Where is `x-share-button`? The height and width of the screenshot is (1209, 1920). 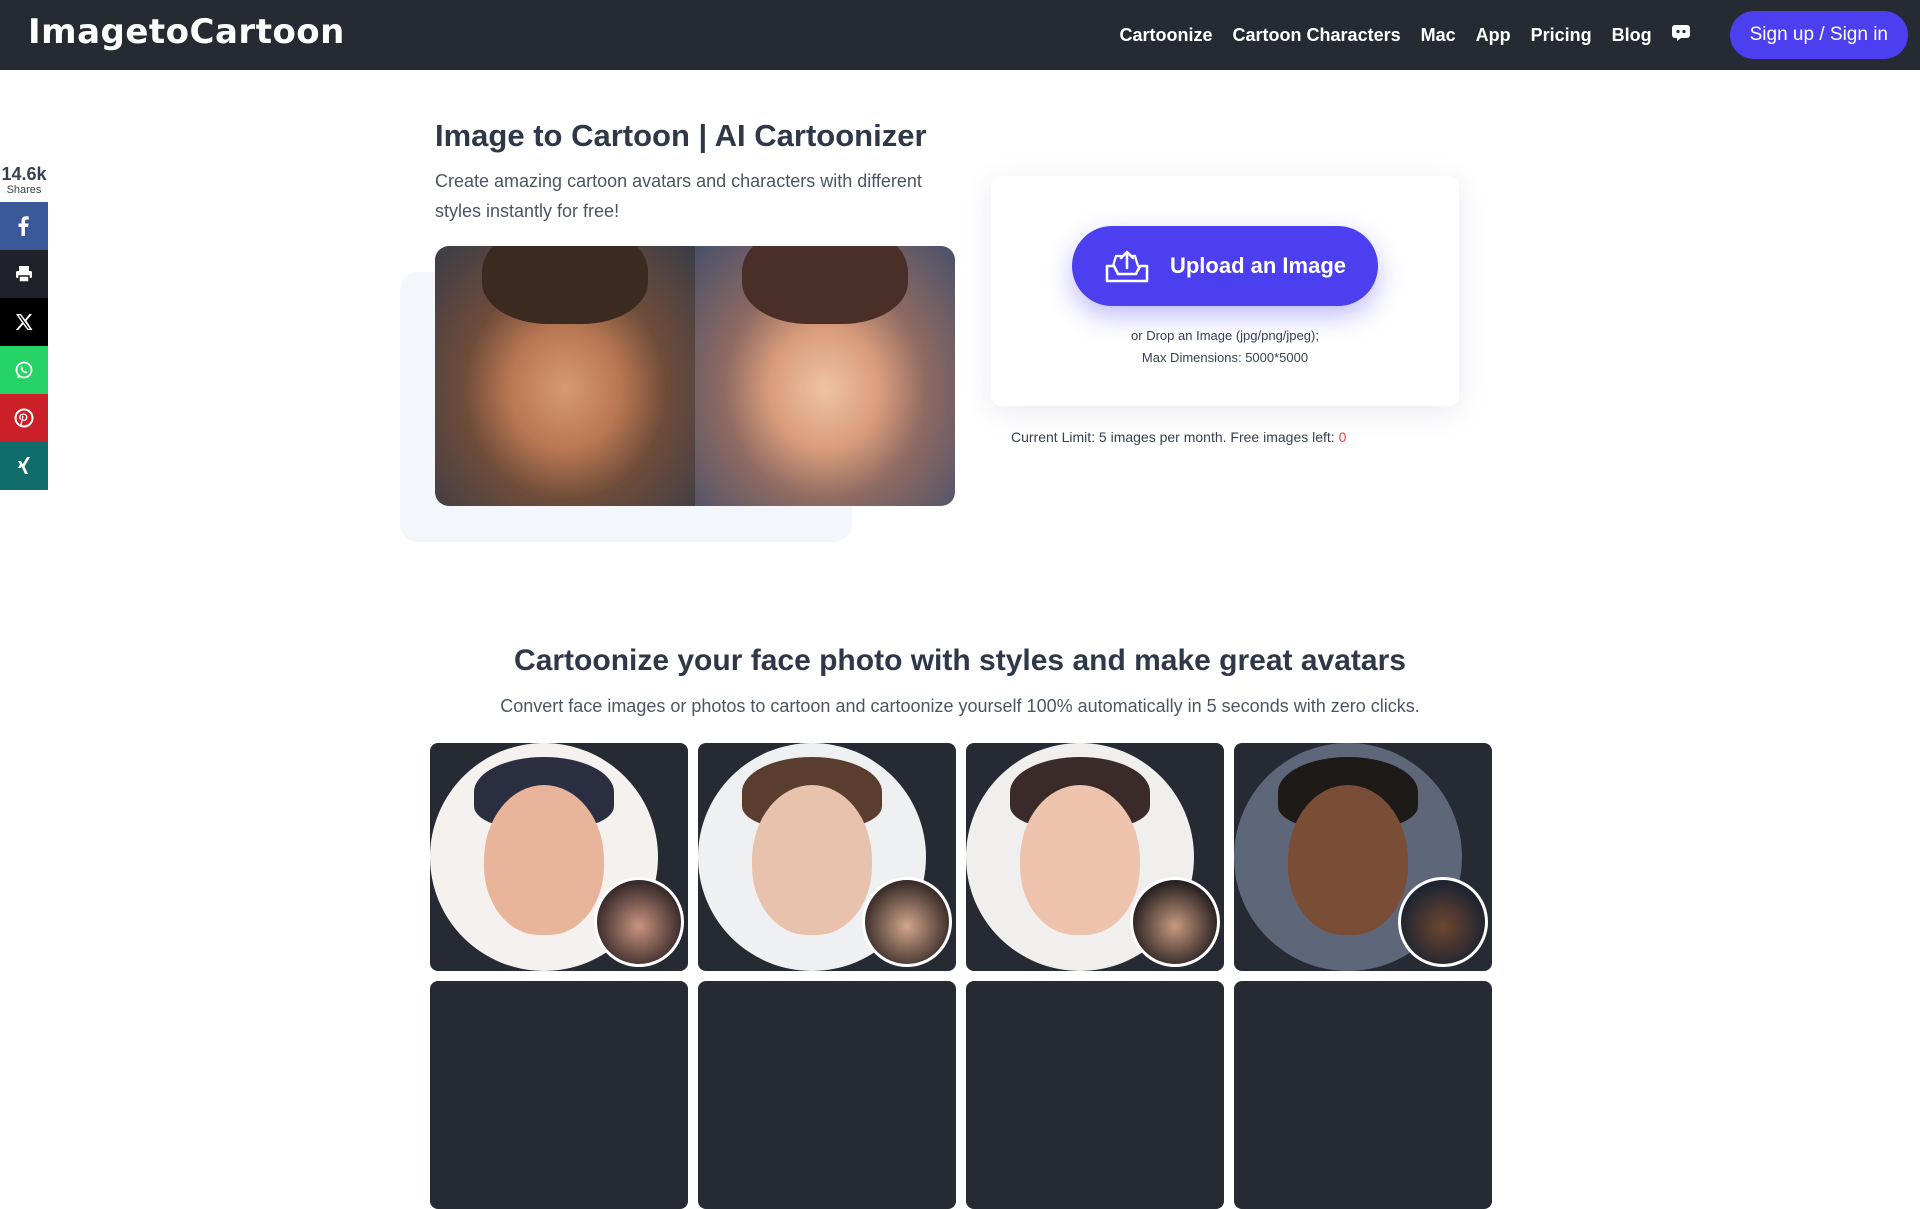
x-share-button is located at coordinates (24, 322).